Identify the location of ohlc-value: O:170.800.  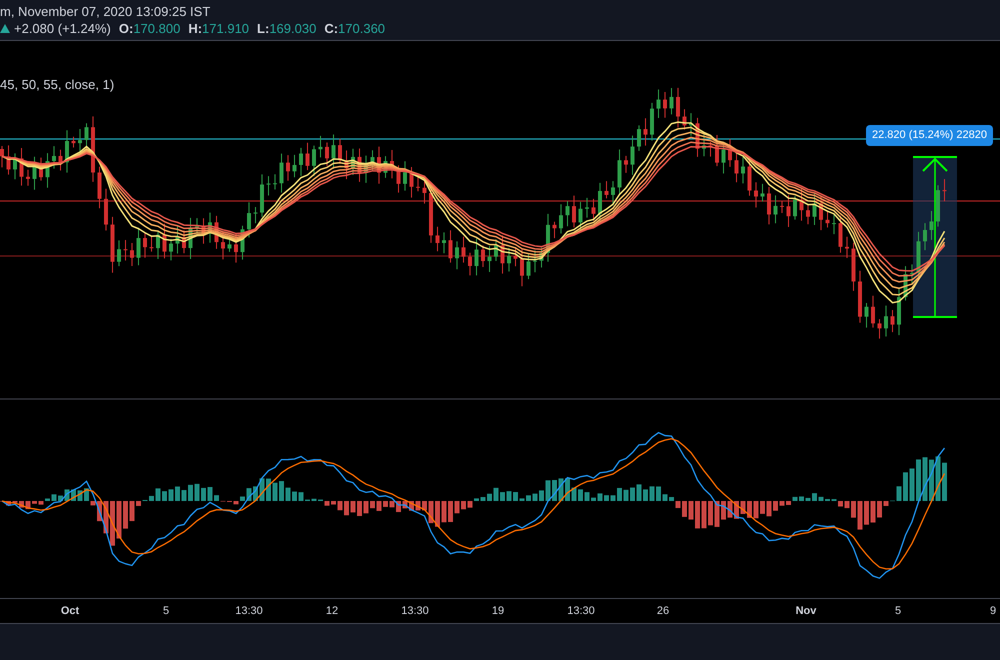
(149, 28).